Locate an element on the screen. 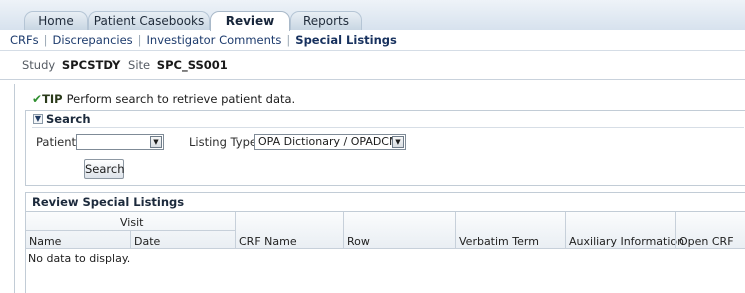  column-group-visit: Visit is located at coordinates (132, 222).